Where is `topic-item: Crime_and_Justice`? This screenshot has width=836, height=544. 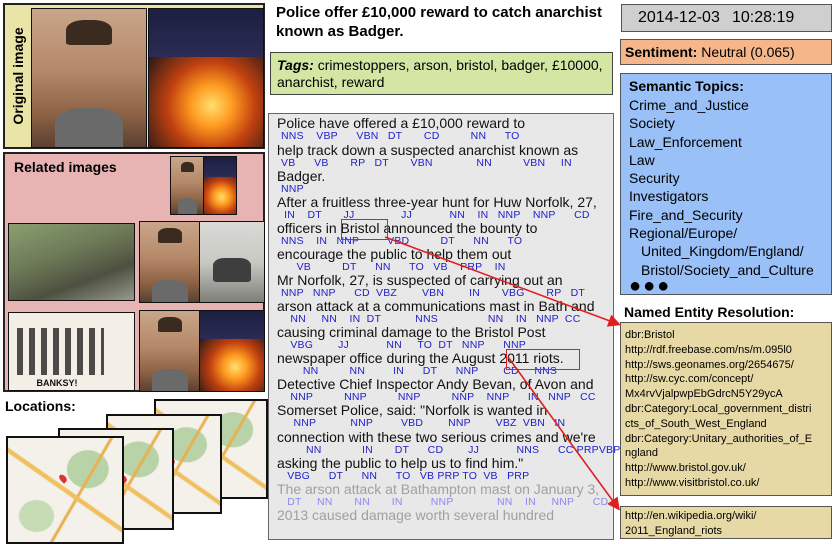 topic-item: Crime_and_Justice is located at coordinates (726, 105).